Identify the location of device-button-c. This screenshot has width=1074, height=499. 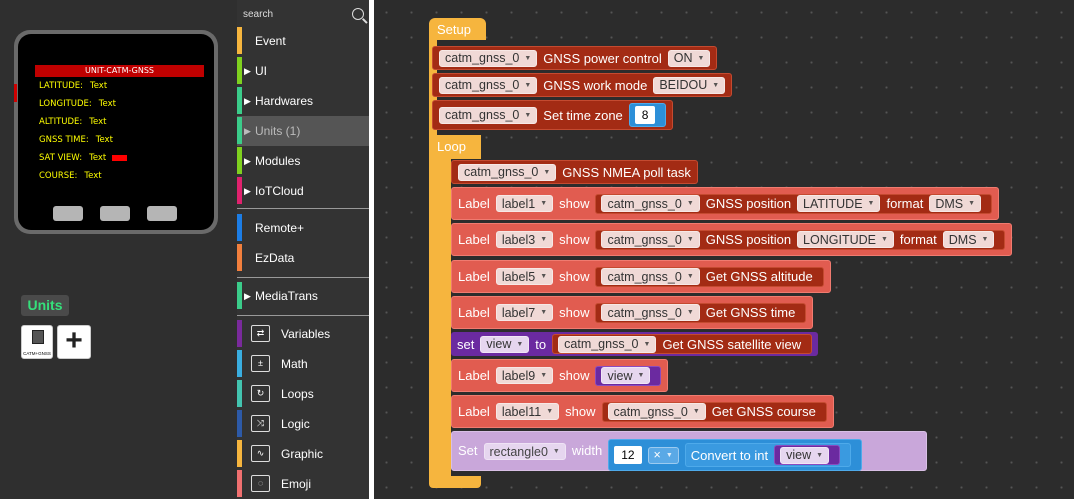
(162, 213).